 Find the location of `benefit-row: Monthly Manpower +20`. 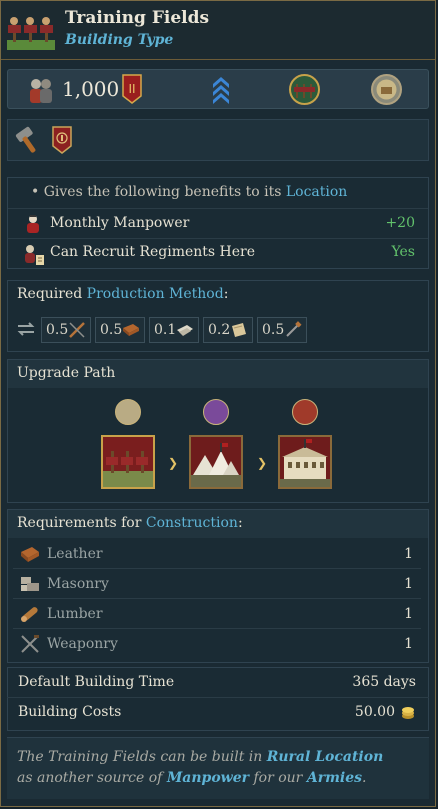

benefit-row: Monthly Manpower +20 is located at coordinates (218, 223).